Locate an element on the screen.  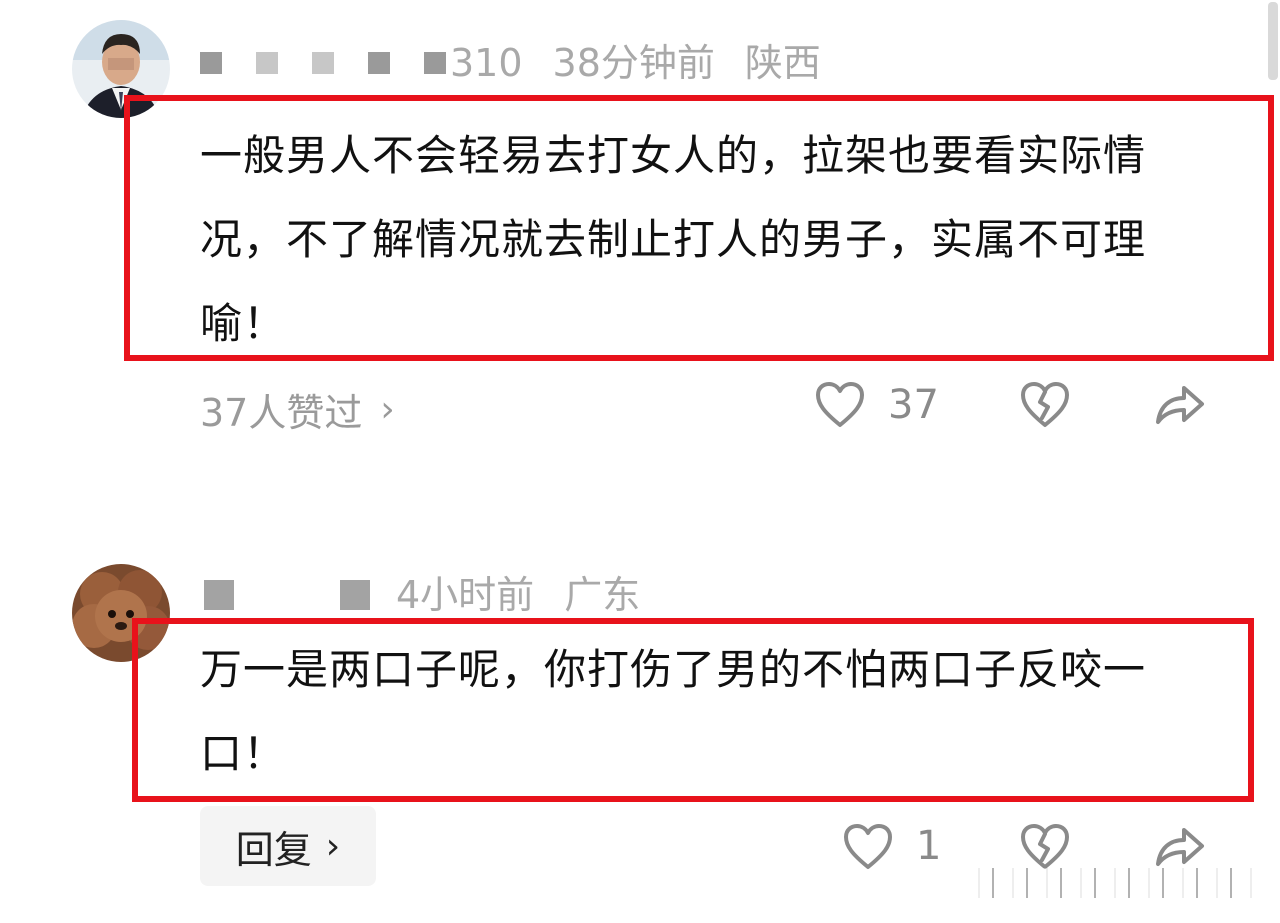
reply-button: 回复 › is located at coordinates (288, 846).